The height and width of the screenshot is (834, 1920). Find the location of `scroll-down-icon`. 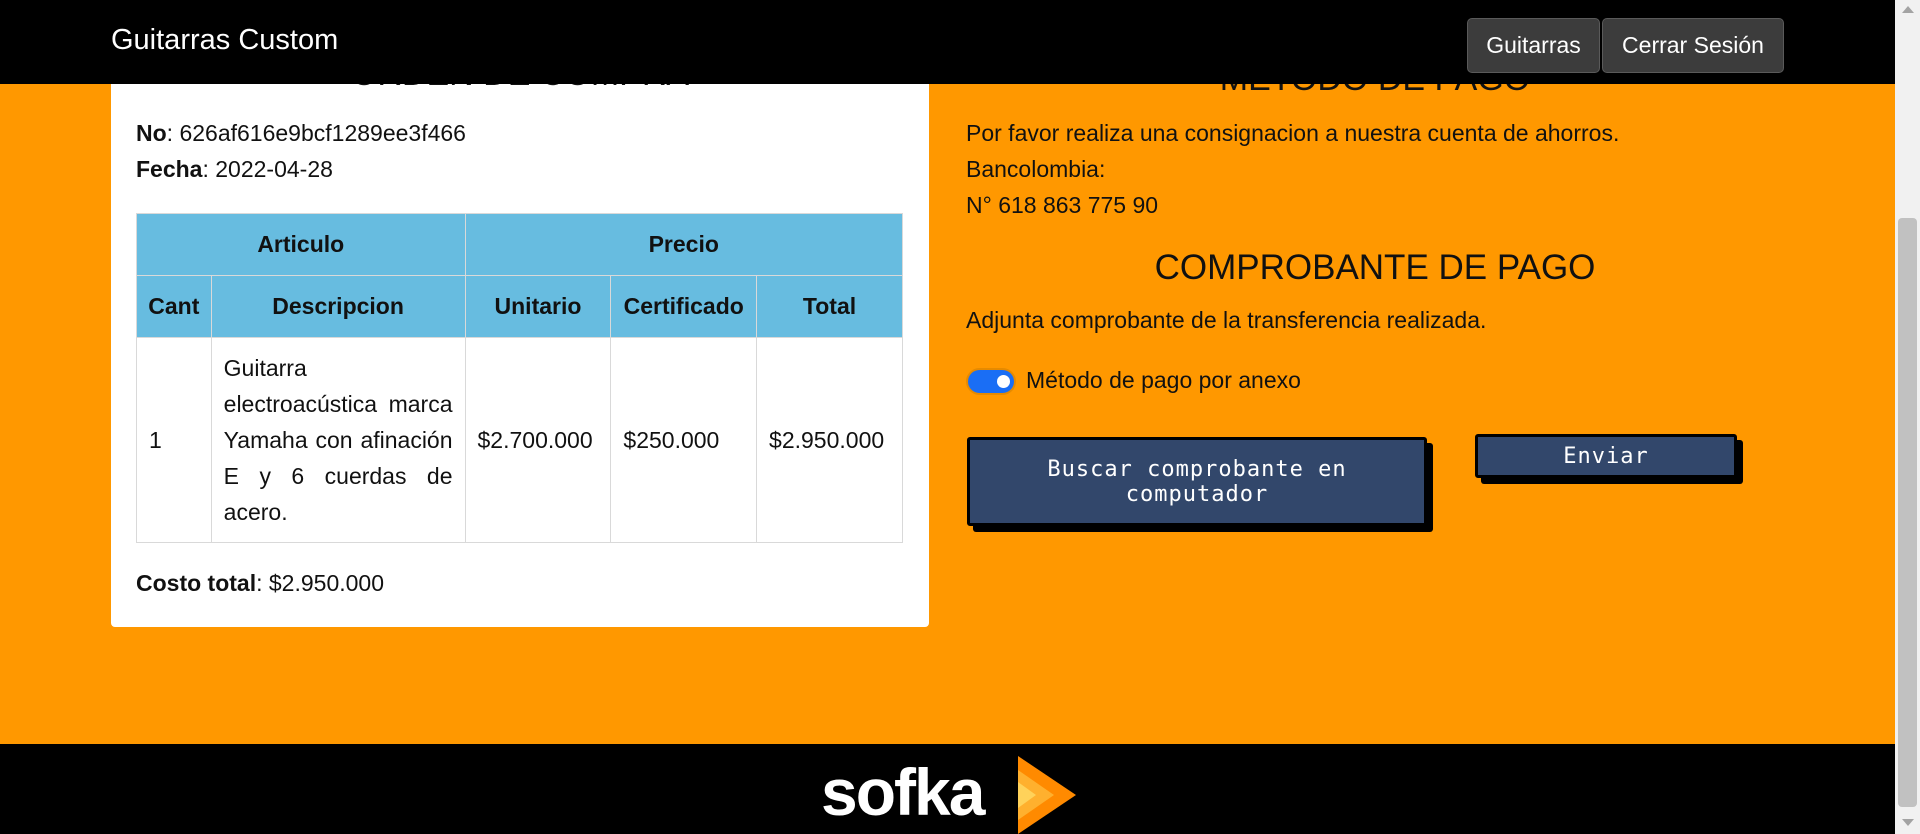

scroll-down-icon is located at coordinates (1908, 822).